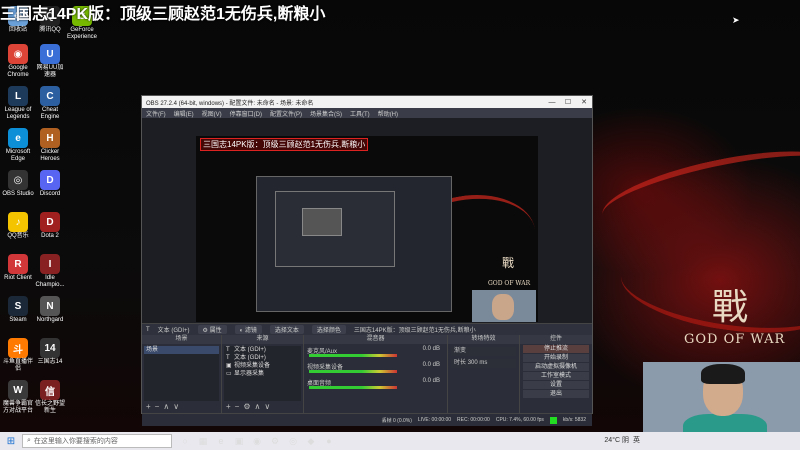  Describe the element at coordinates (257, 441) in the screenshot. I see `taskbar-app-icon: ◉` at that location.